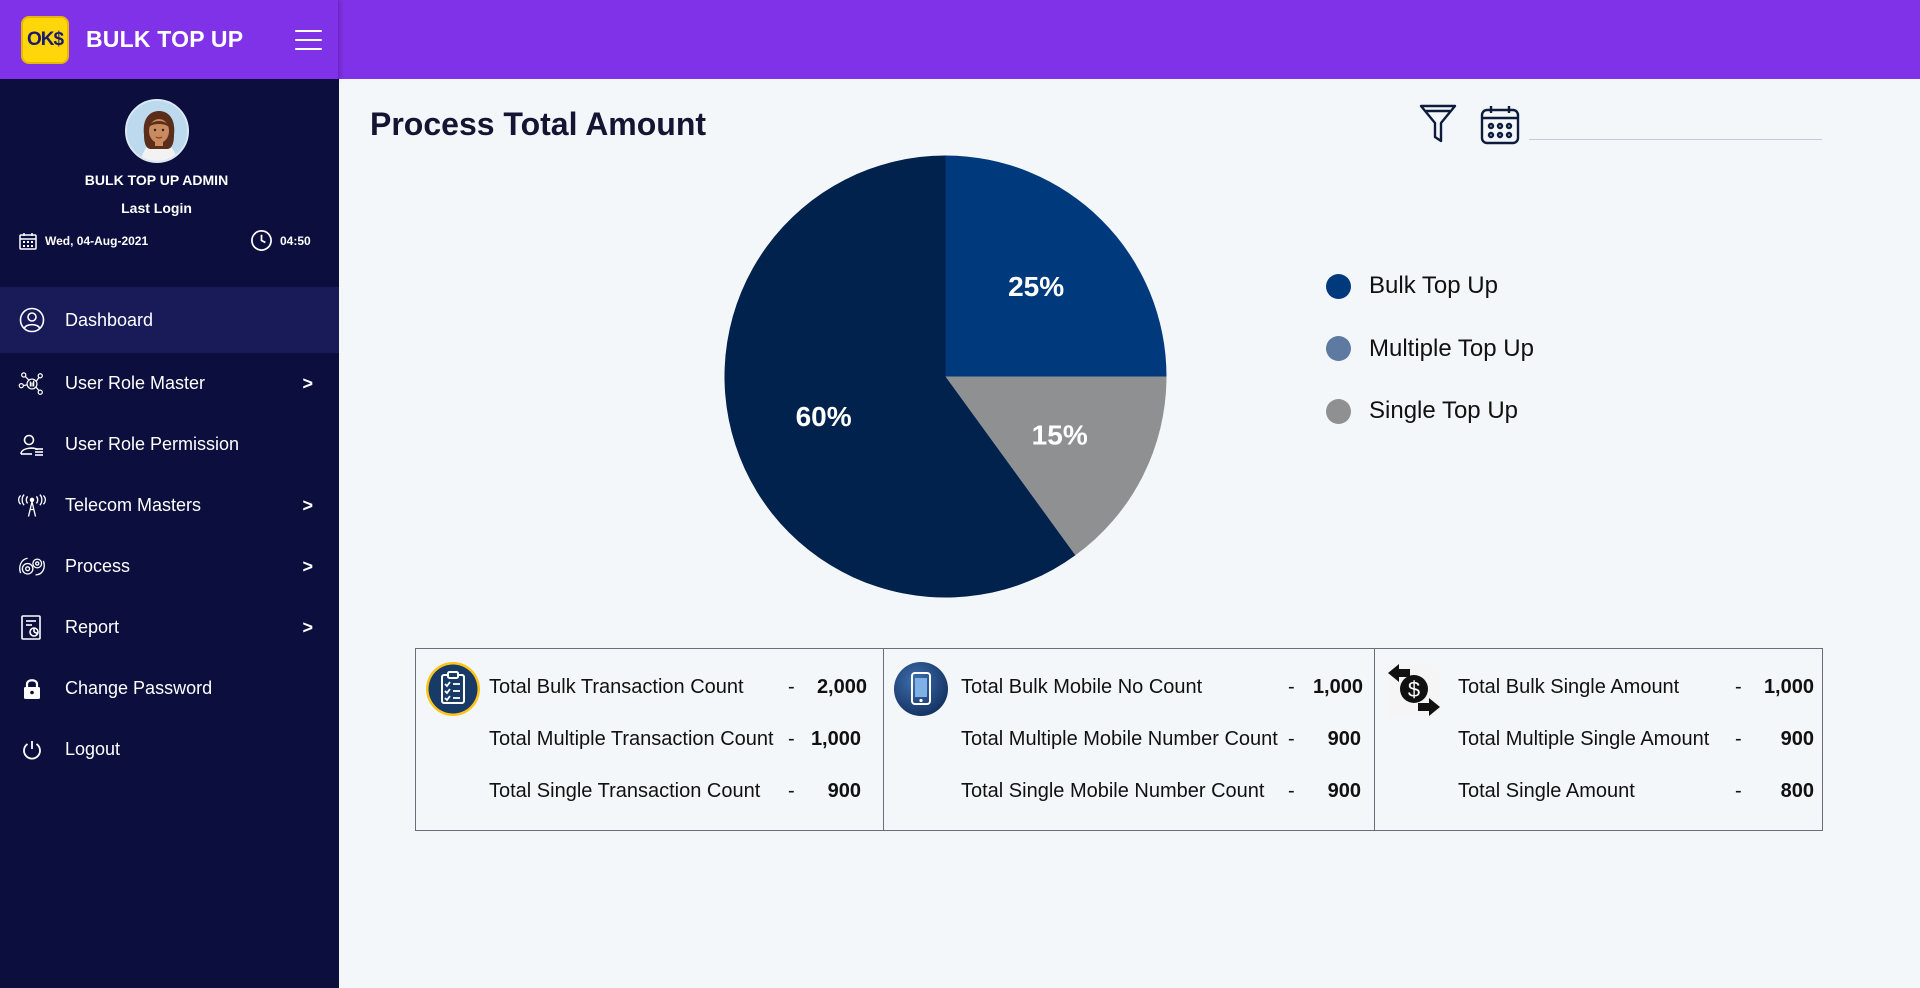  I want to click on user-name: BULK TOP UP ADMIN, so click(156, 180).